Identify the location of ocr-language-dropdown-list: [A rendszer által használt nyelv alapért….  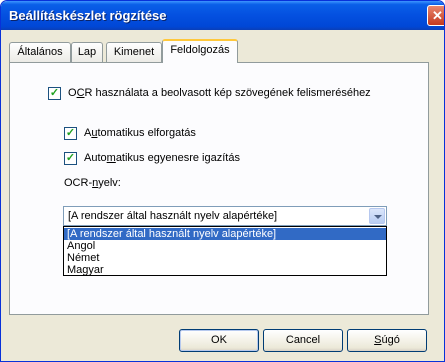
(225, 251).